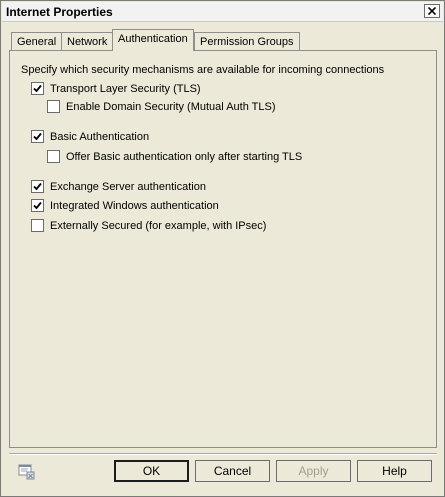 This screenshot has height=497, width=445. I want to click on tab-general: General, so click(37, 41).